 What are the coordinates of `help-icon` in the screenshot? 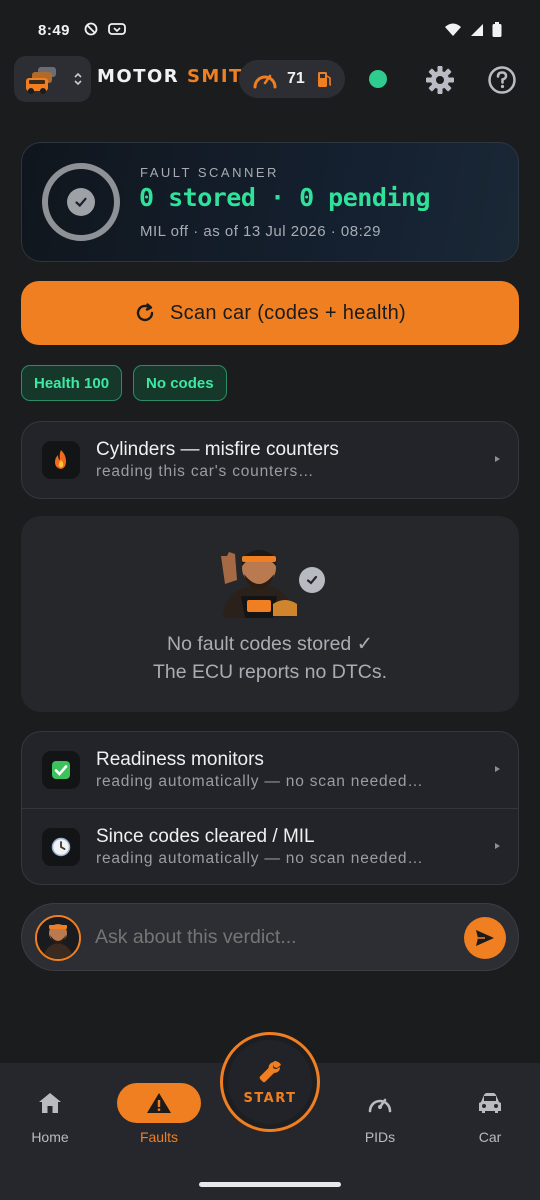 It's located at (502, 80).